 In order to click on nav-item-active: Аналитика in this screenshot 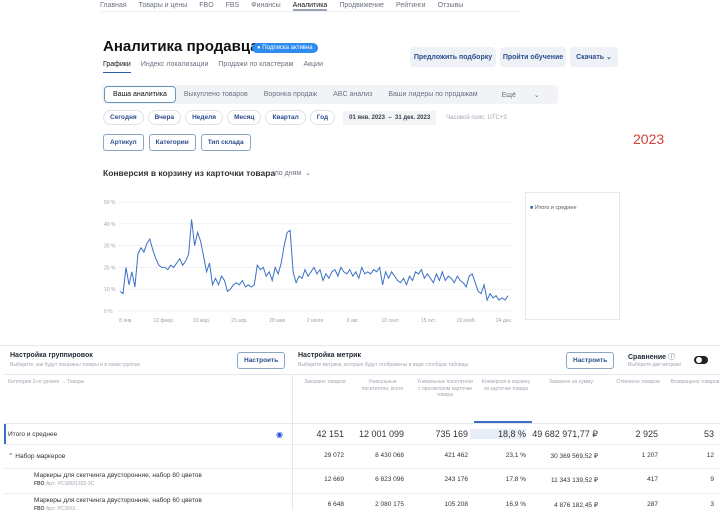, I will do `click(310, 5)`.